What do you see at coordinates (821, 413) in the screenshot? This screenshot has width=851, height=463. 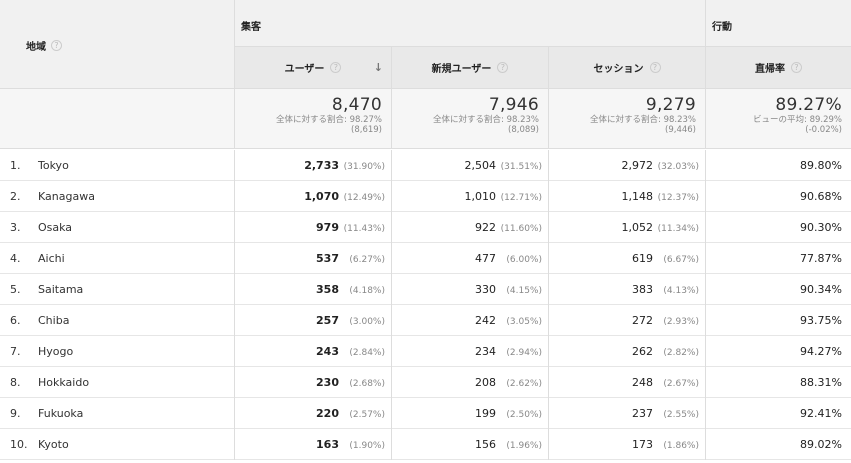 I see `bounce-rate-value: 92.41%` at bounding box center [821, 413].